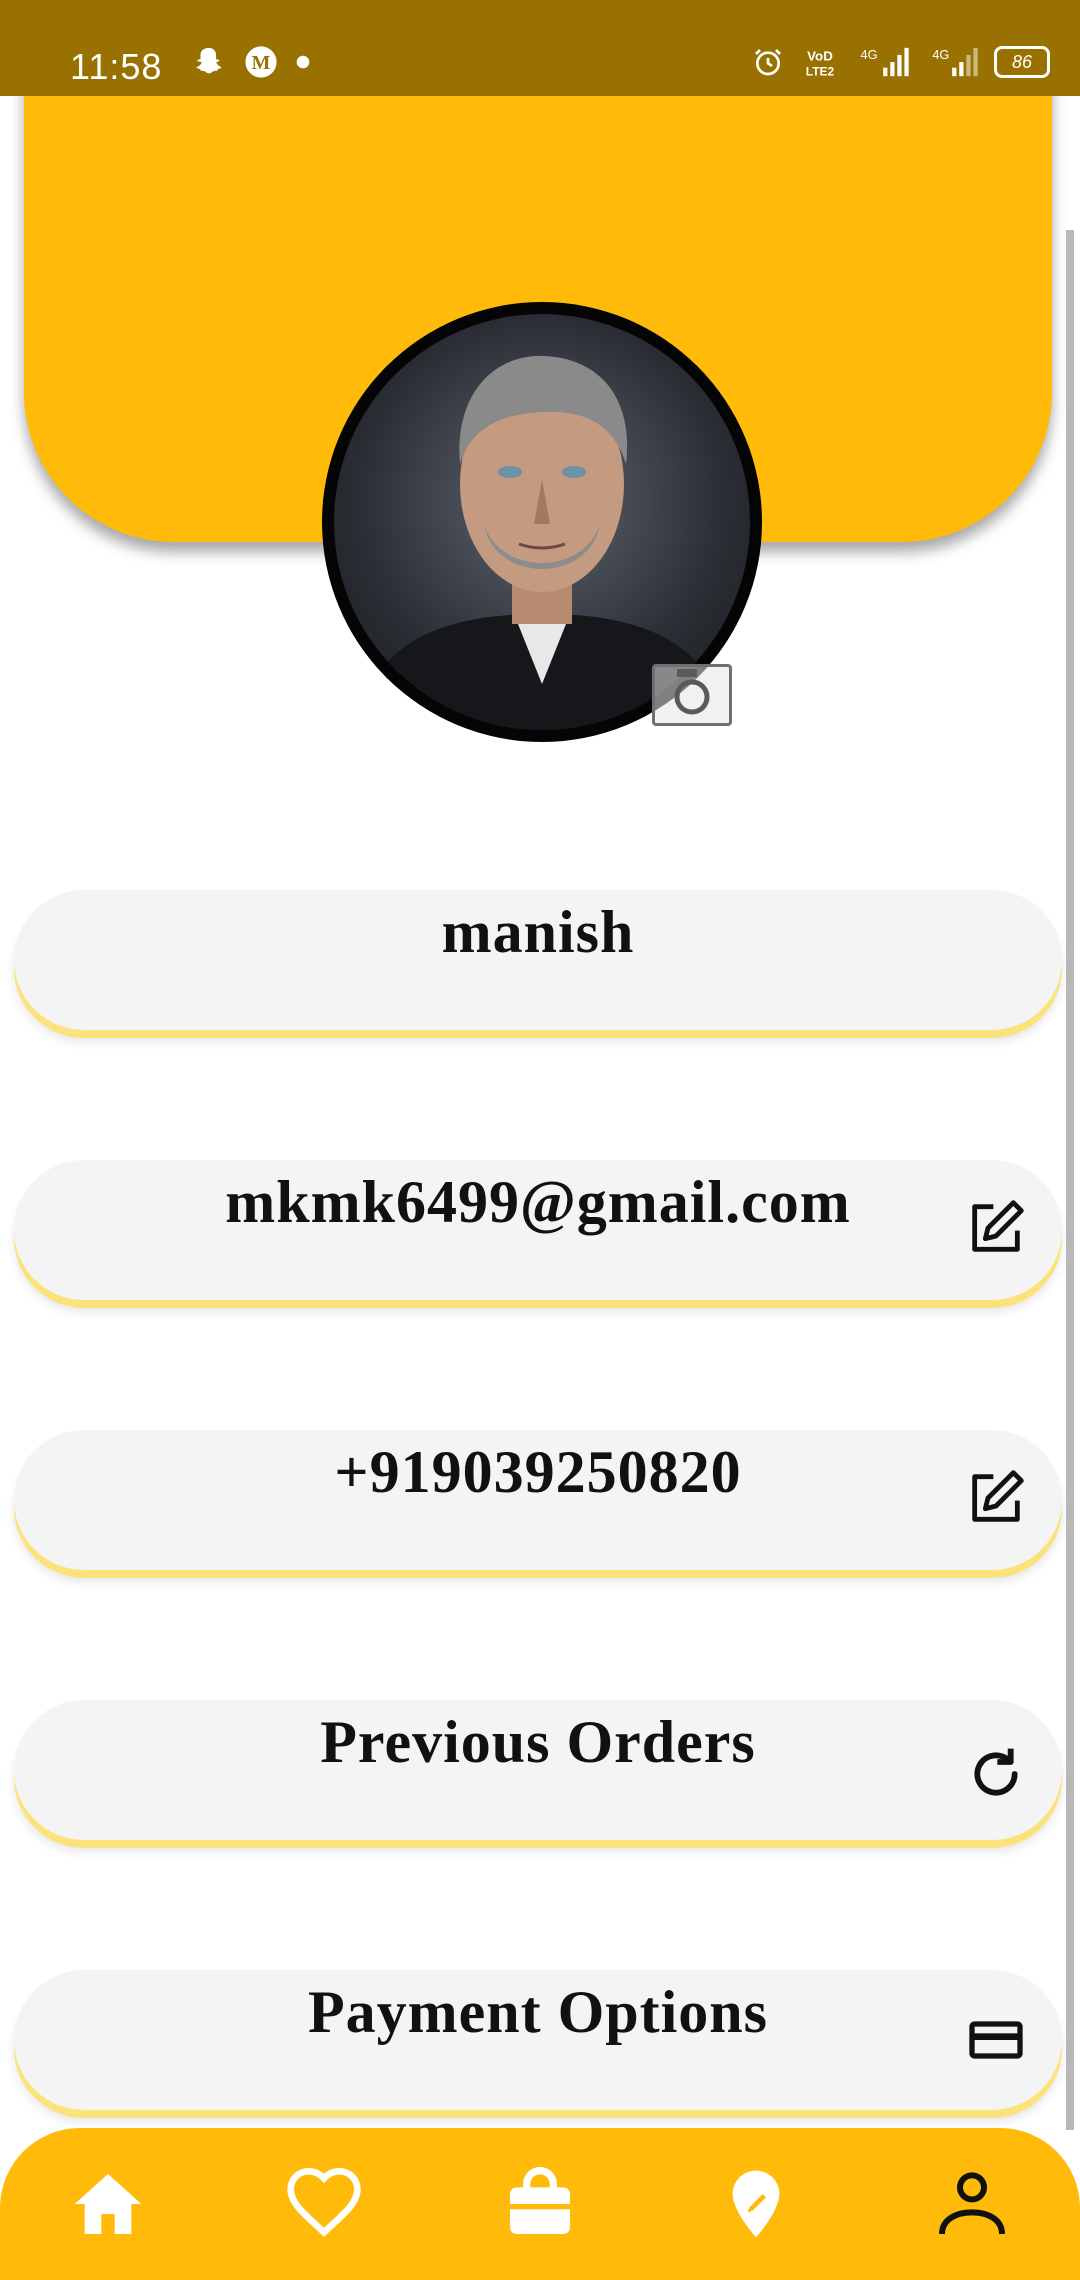 Image resolution: width=1080 pixels, height=2280 pixels. I want to click on name-text: manish, so click(538, 932).